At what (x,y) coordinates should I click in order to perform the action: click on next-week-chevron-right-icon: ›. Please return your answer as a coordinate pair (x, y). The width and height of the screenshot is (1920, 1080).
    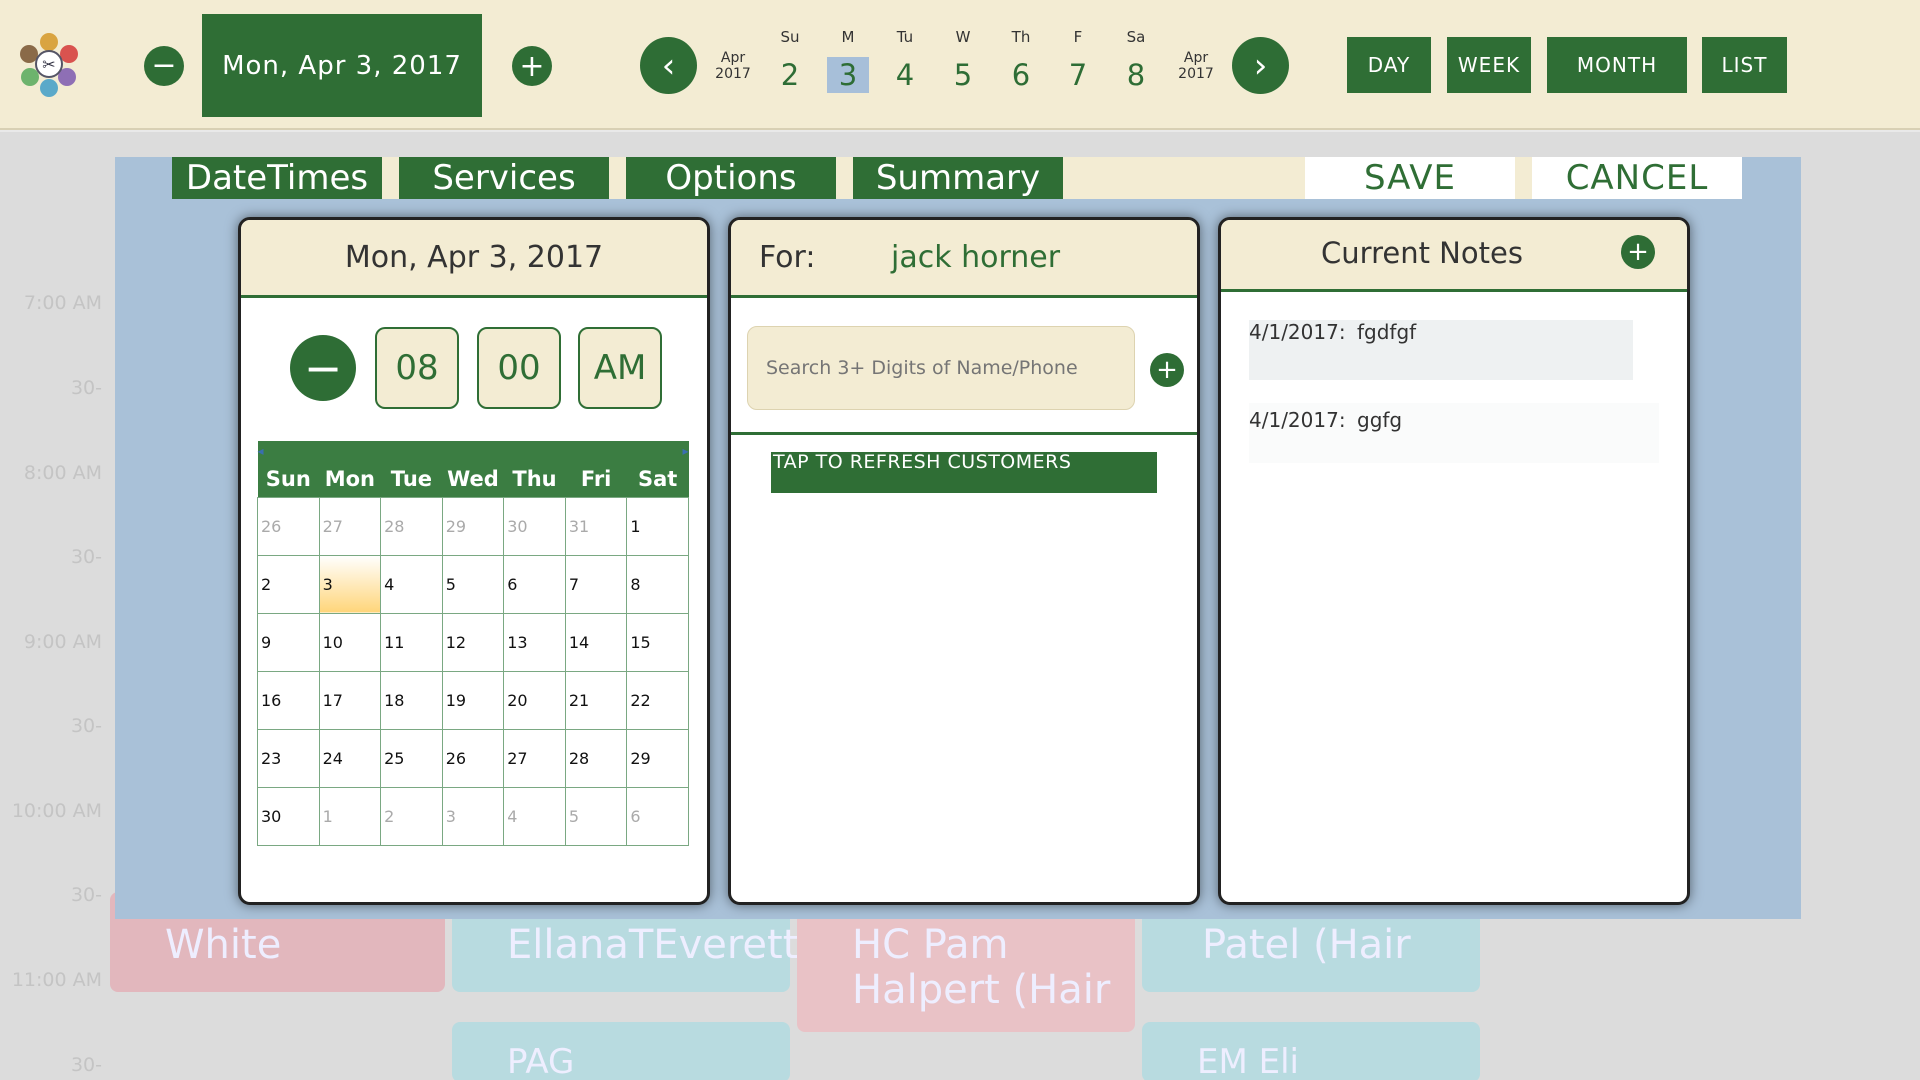
    Looking at the image, I should click on (1260, 65).